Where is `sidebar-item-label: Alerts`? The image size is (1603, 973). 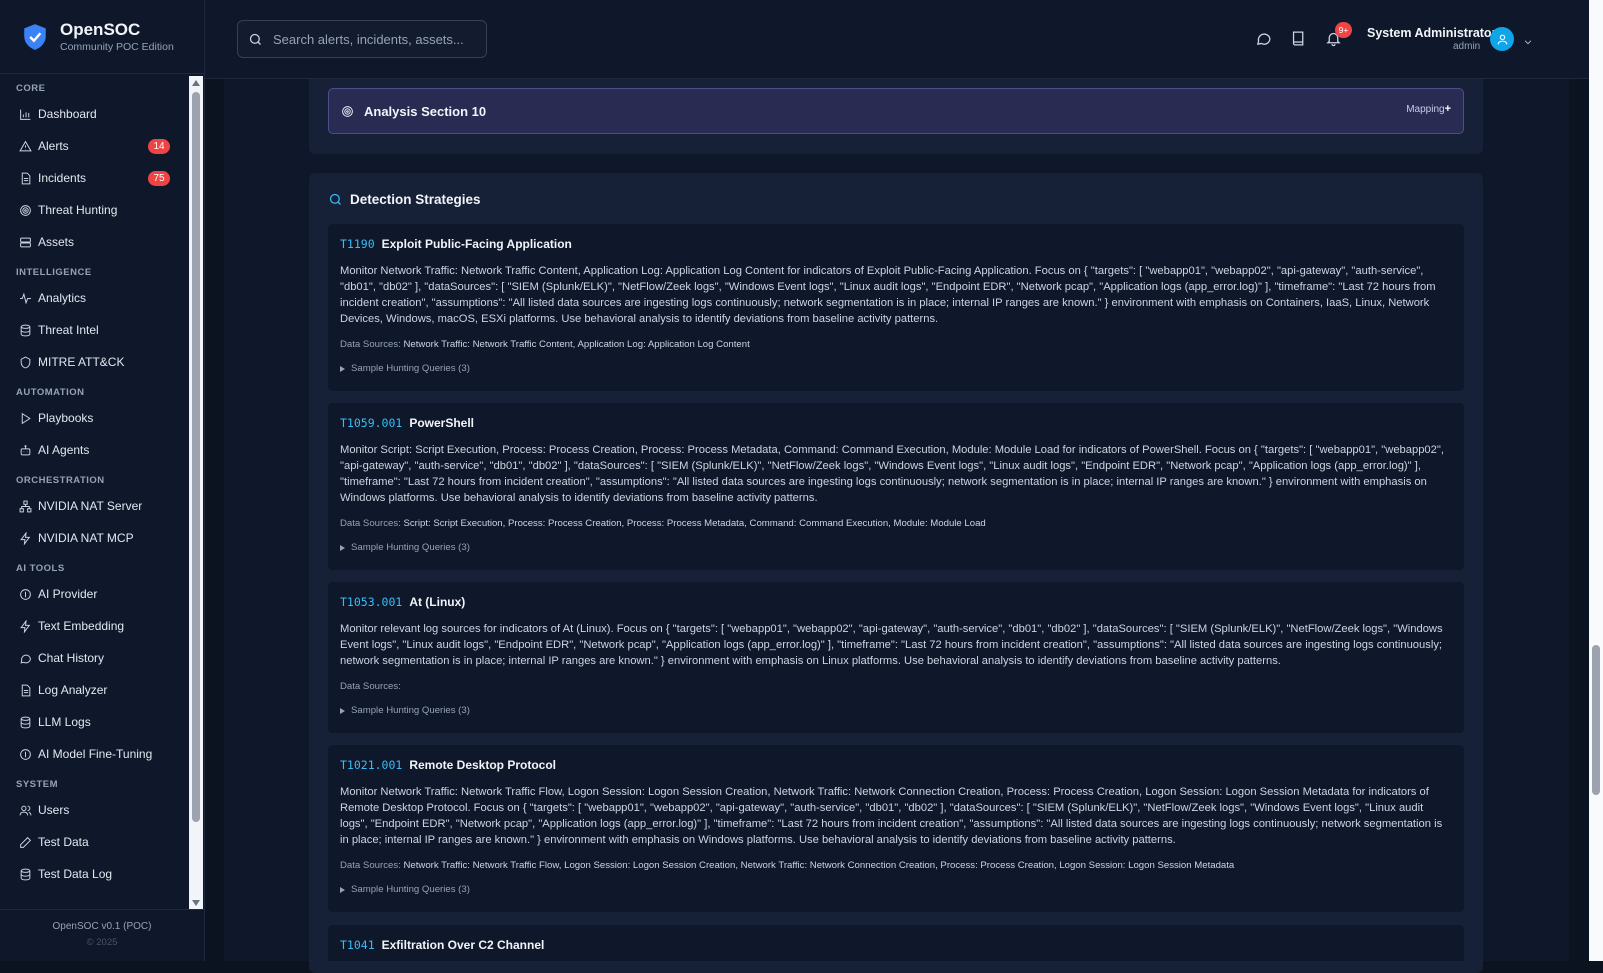
sidebar-item-label: Alerts is located at coordinates (53, 146).